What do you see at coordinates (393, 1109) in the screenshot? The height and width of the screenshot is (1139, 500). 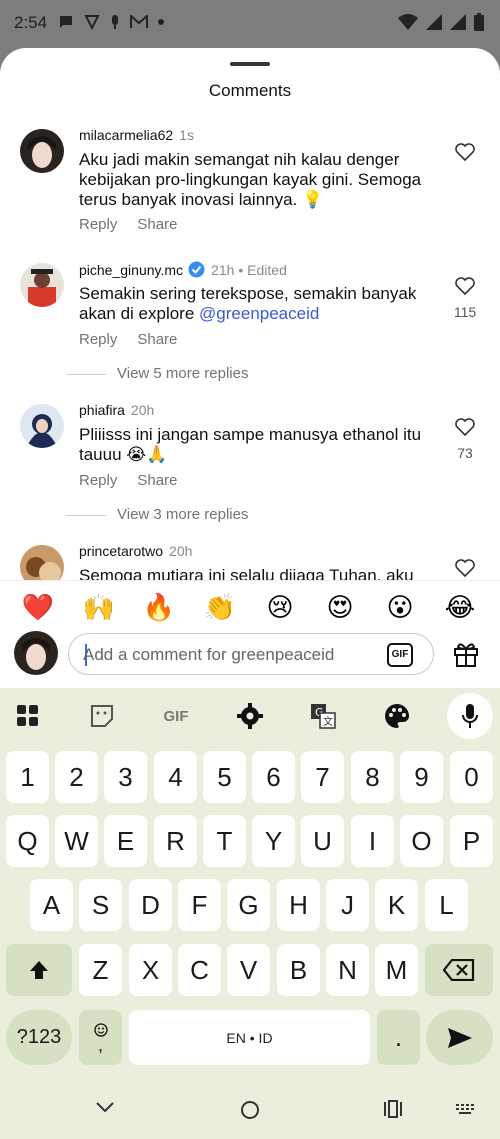 I see `recents-icon` at bounding box center [393, 1109].